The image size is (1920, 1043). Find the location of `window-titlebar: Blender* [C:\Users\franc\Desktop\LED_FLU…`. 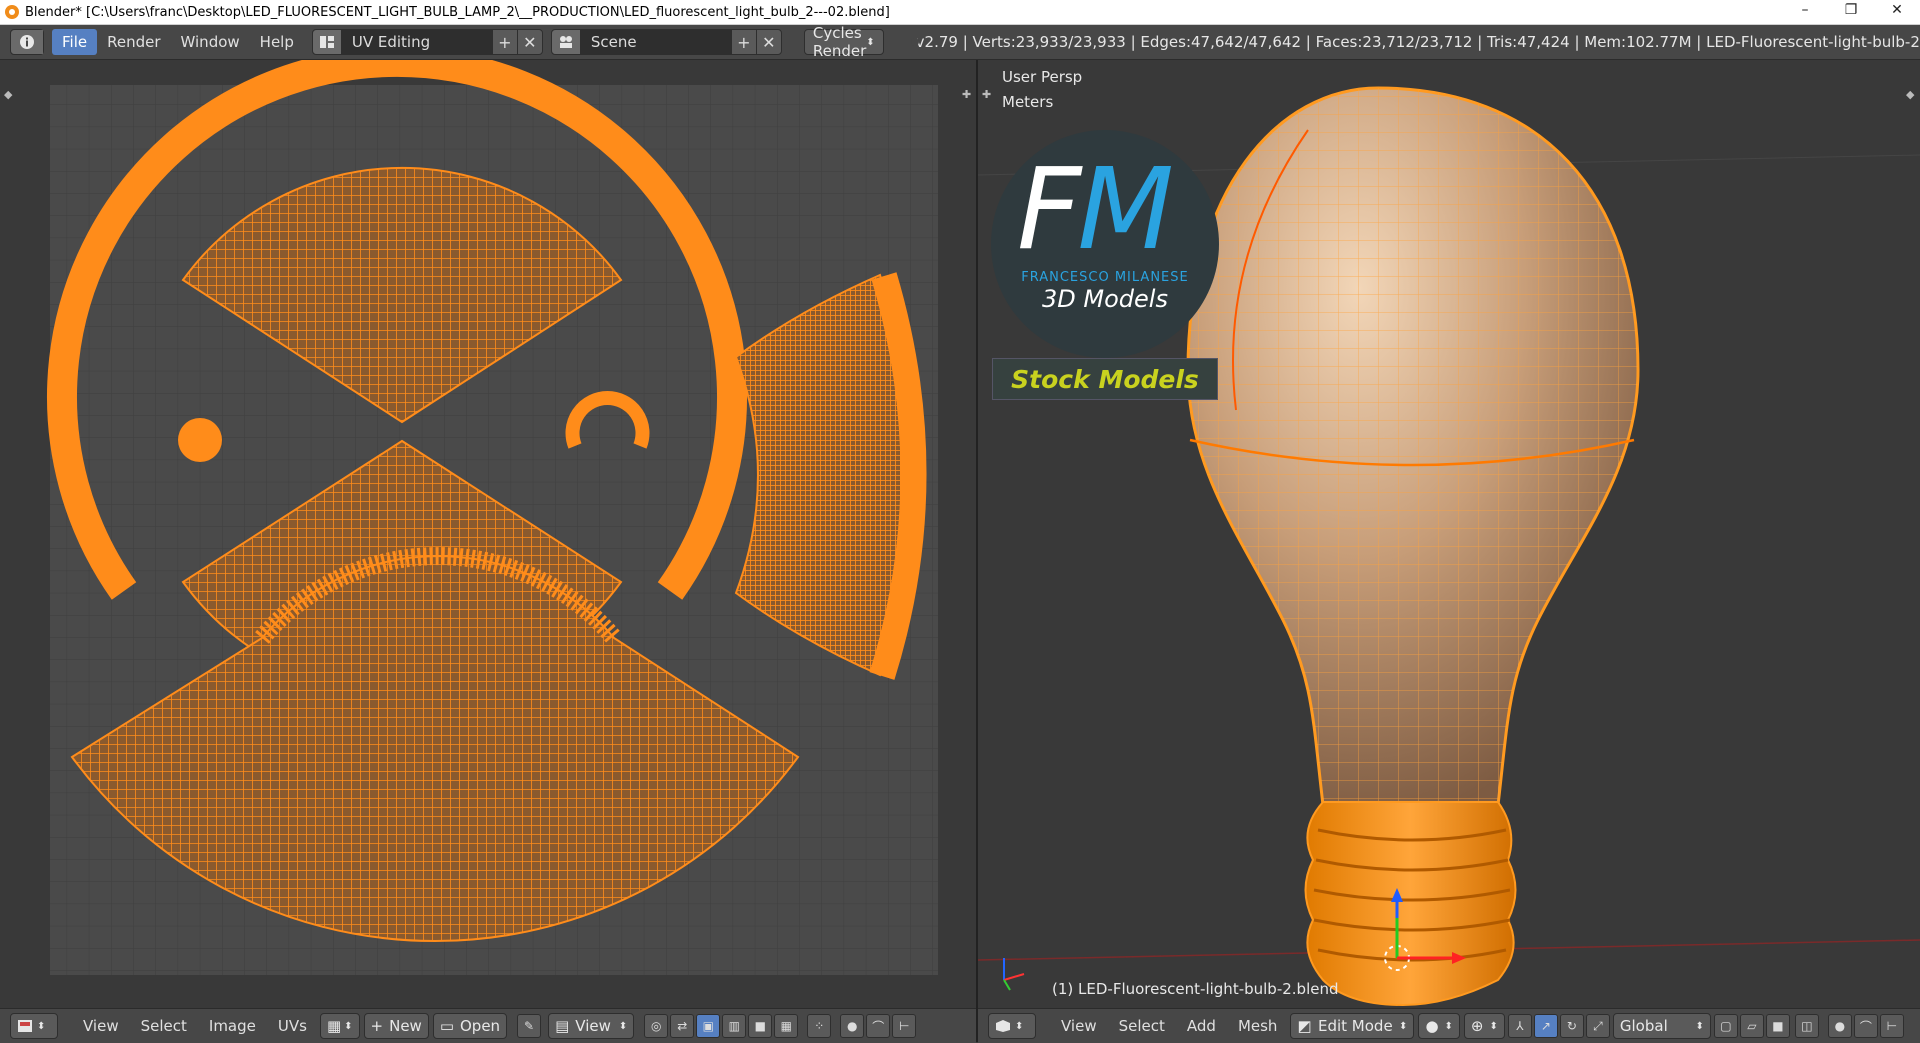

window-titlebar: Blender* [C:\Users\franc\Desktop\LED_FLU… is located at coordinates (960, 12).